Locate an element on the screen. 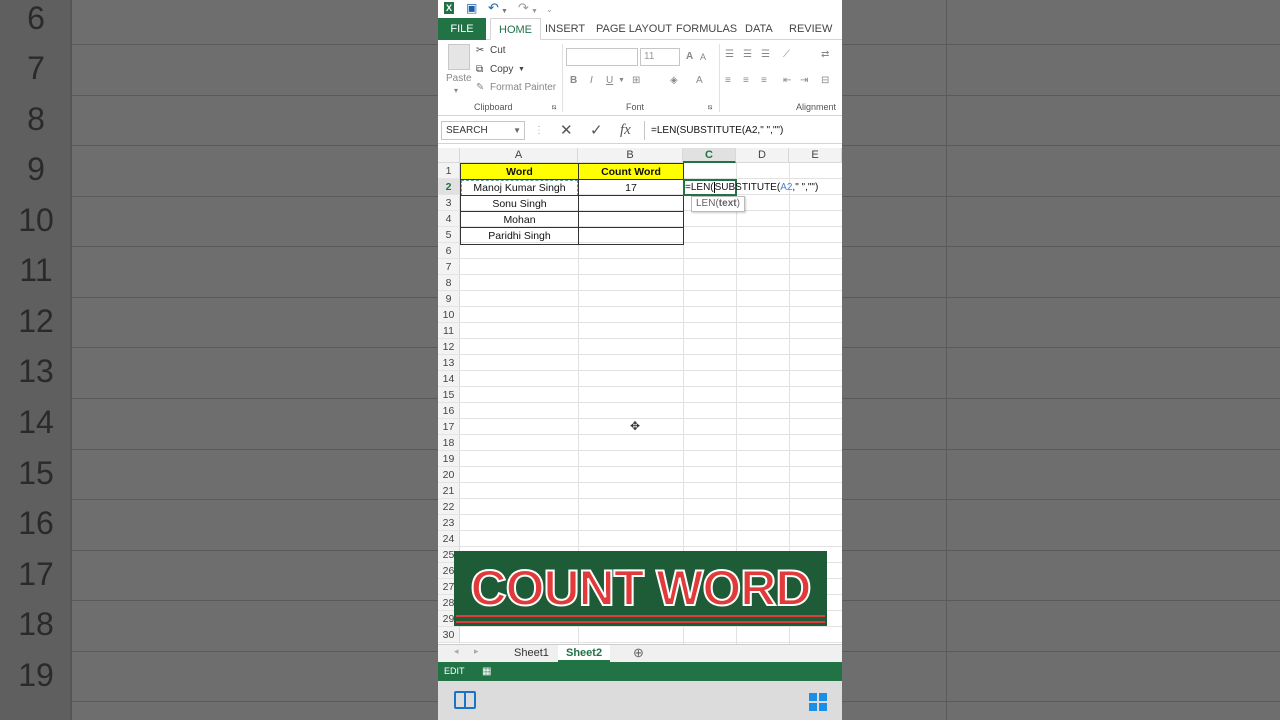 The width and height of the screenshot is (1280, 720). row-header: 30 is located at coordinates (449, 635).